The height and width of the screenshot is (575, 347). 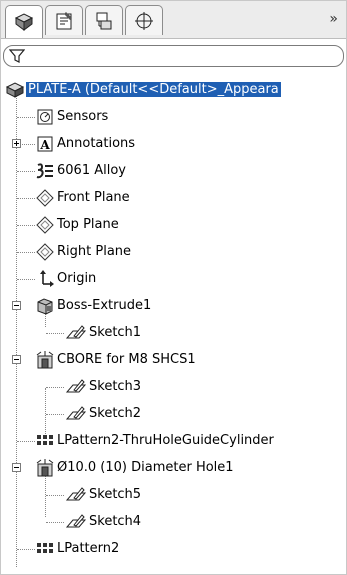 What do you see at coordinates (115, 386) in the screenshot?
I see `tree-item-label: Sketch3` at bounding box center [115, 386].